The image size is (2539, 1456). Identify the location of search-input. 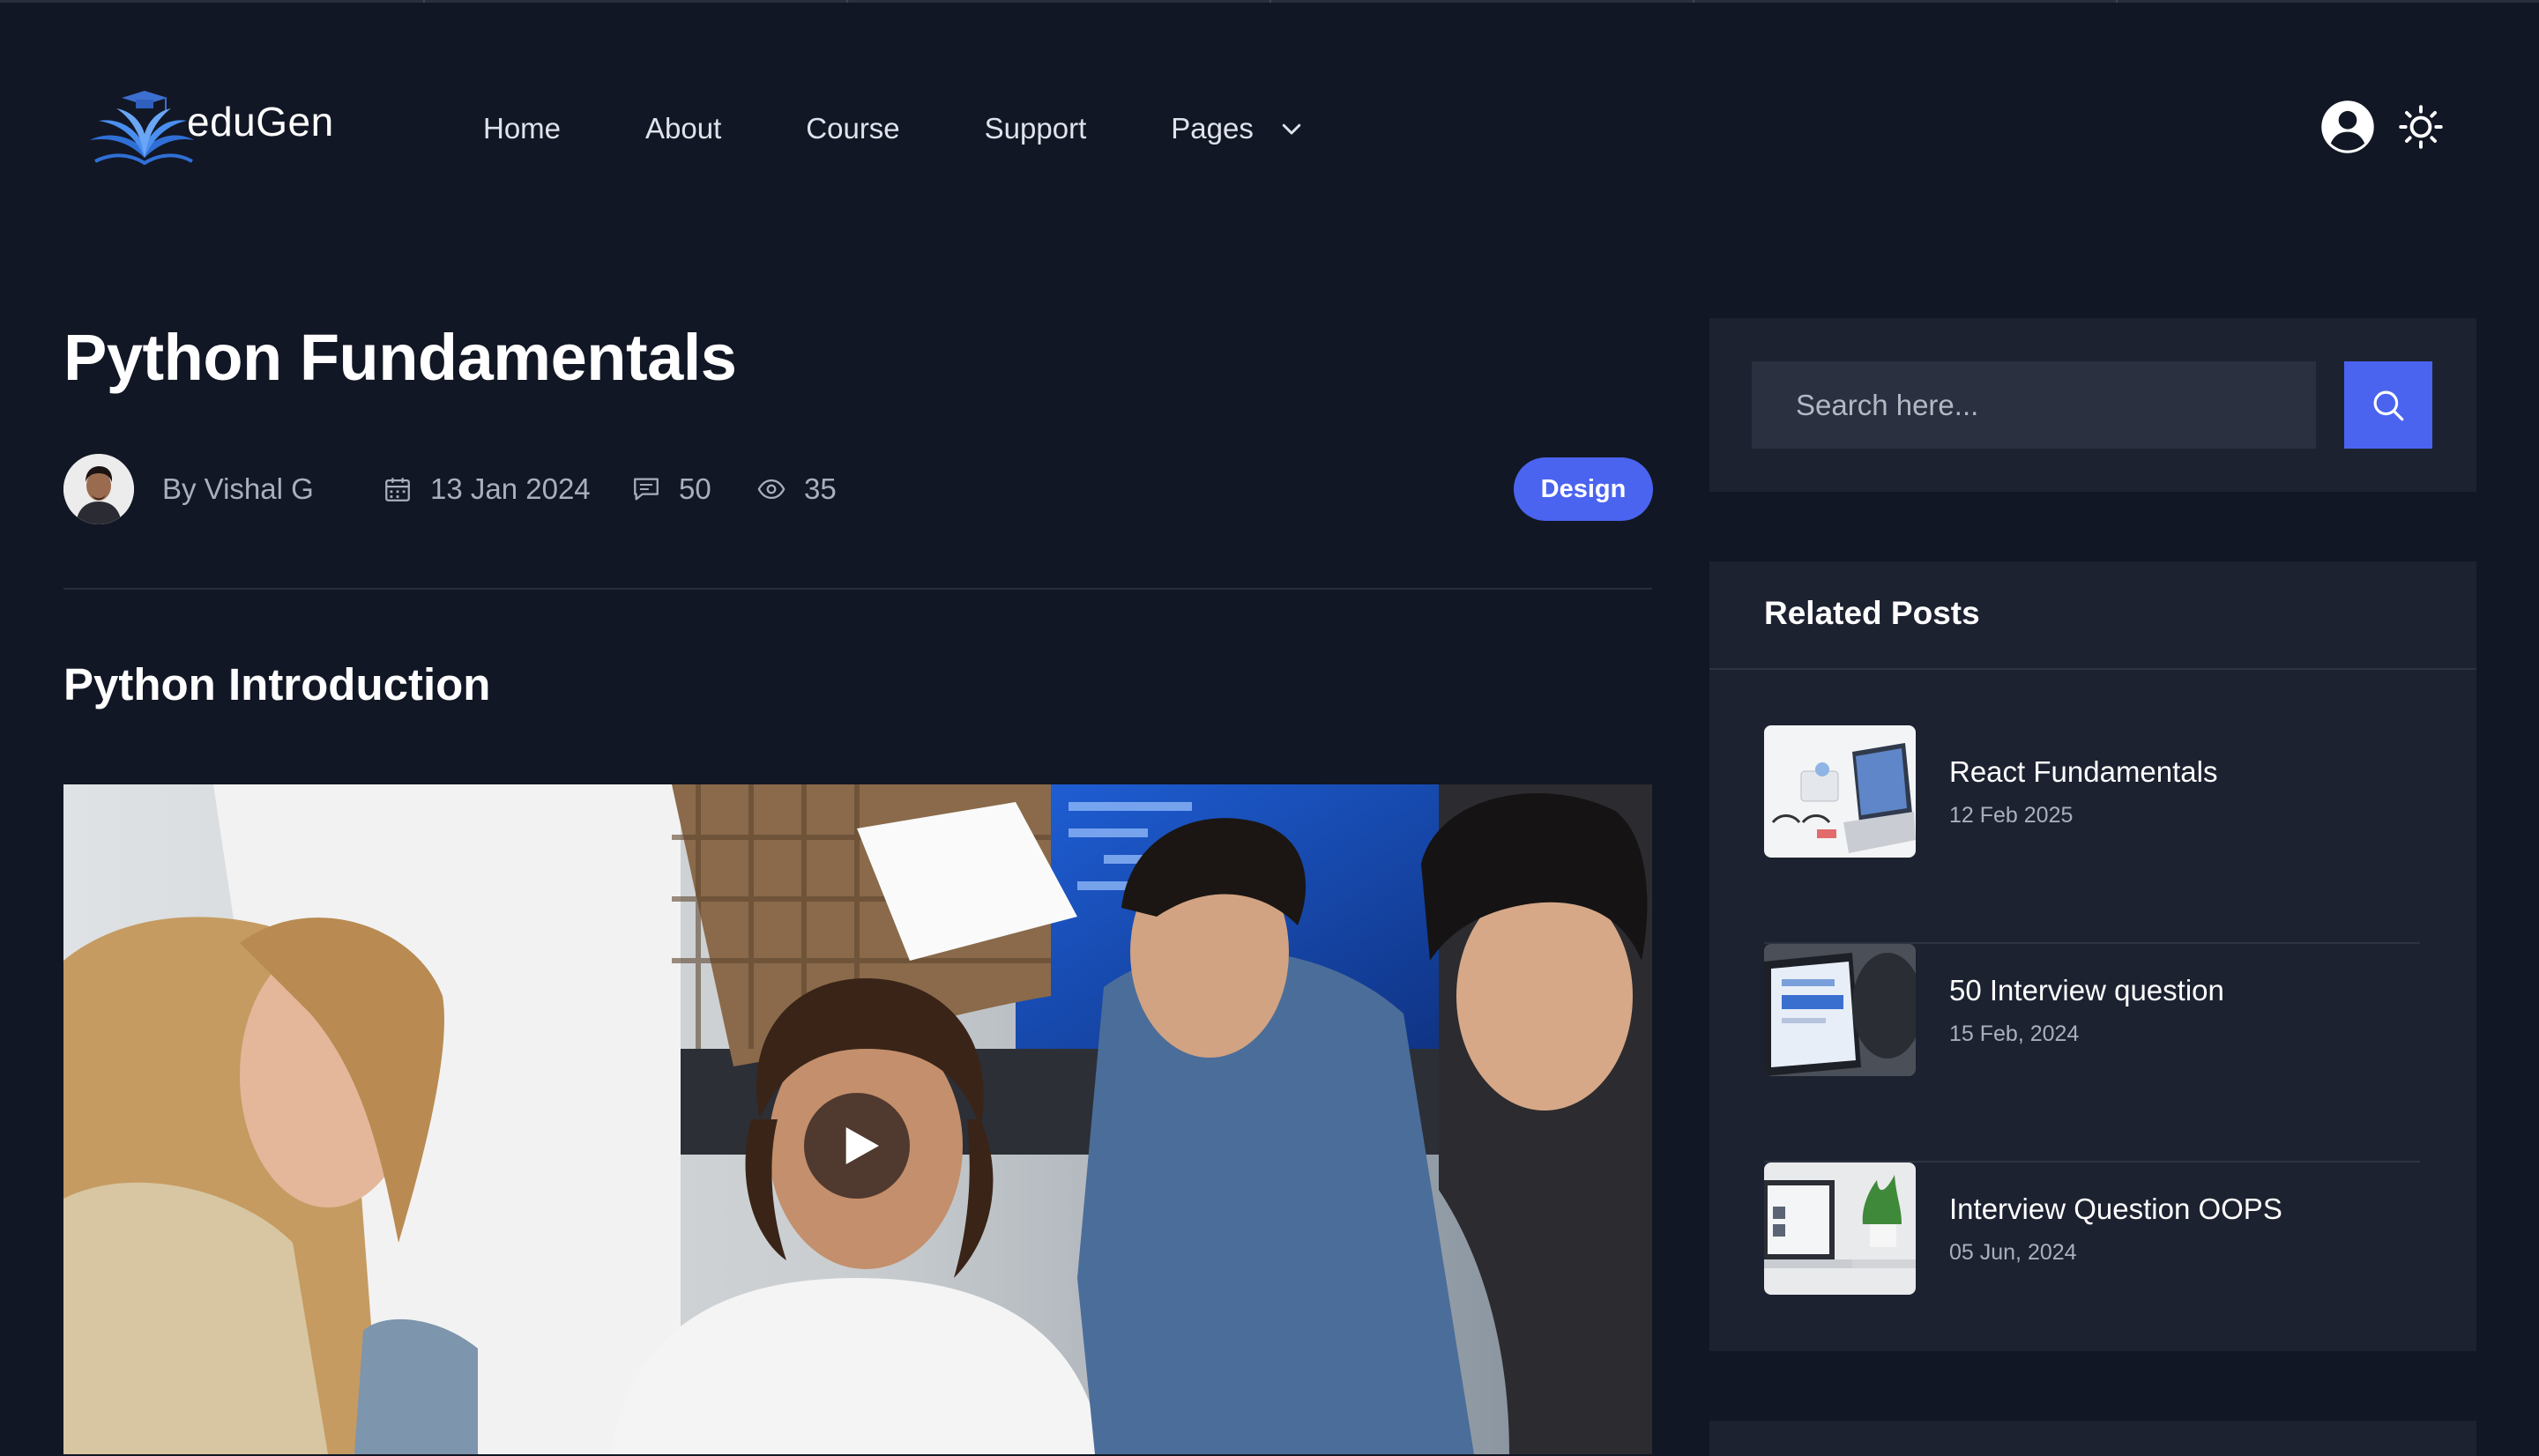
(2034, 405).